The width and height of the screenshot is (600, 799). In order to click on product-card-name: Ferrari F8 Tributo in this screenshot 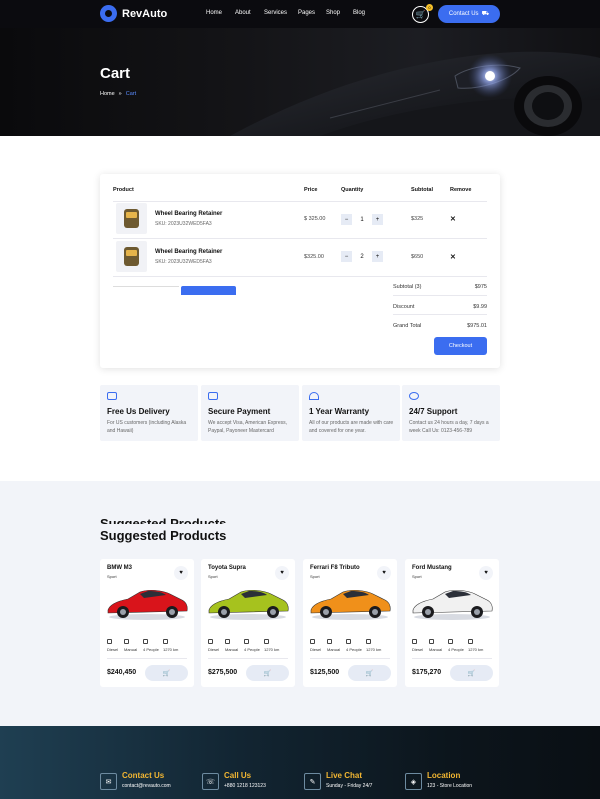, I will do `click(335, 568)`.